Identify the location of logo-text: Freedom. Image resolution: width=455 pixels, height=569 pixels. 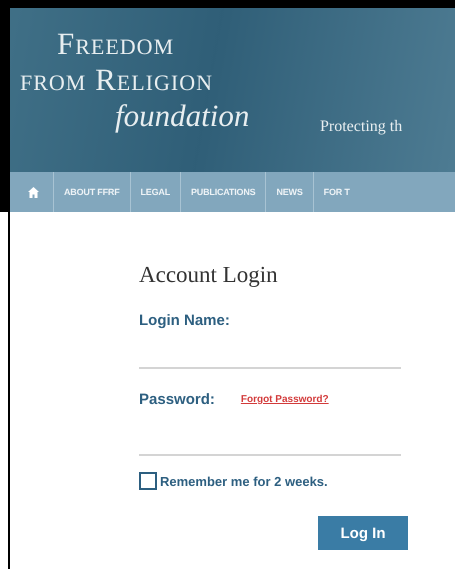
(116, 44).